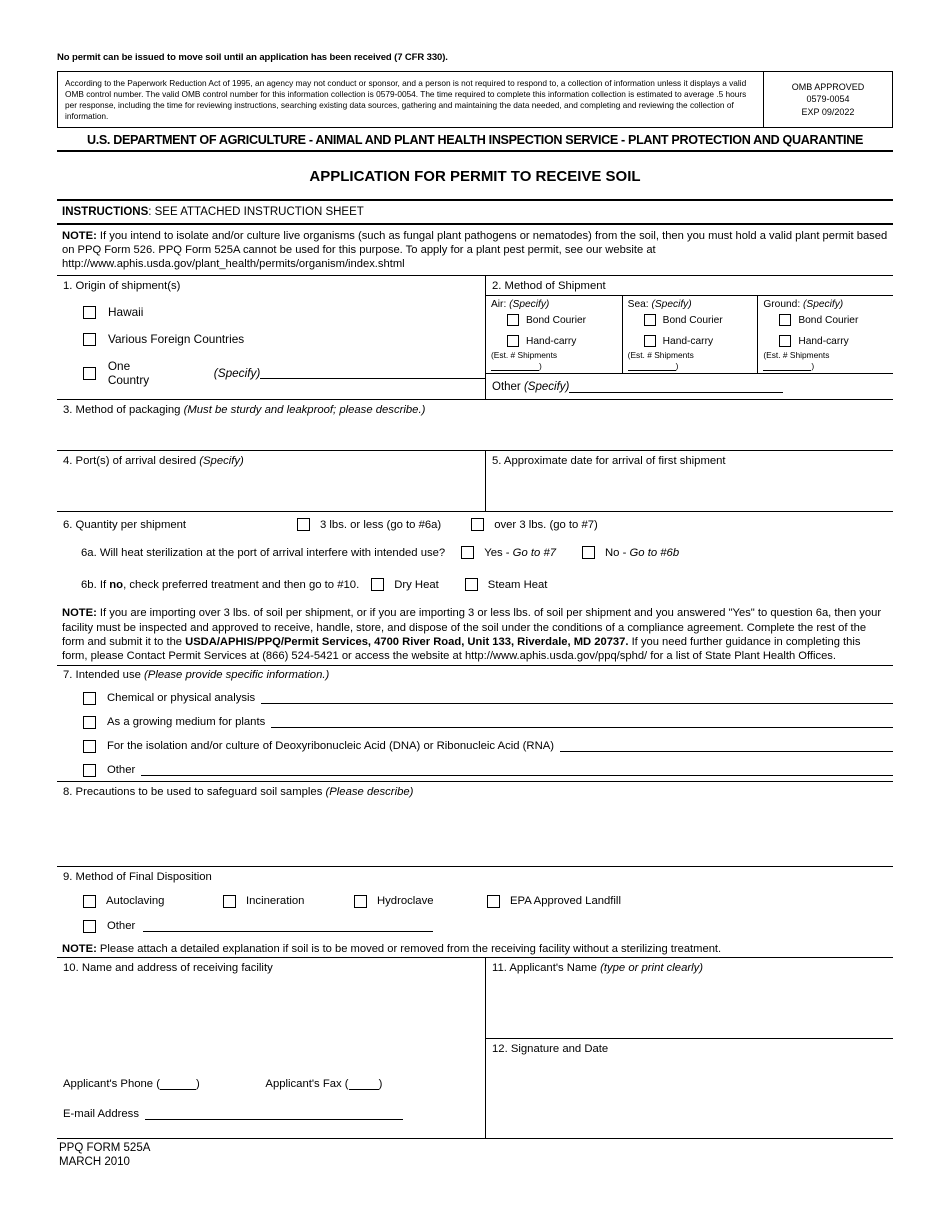 The width and height of the screenshot is (950, 1230). What do you see at coordinates (577, 698) in the screenshot?
I see `intended-use-chemical-input` at bounding box center [577, 698].